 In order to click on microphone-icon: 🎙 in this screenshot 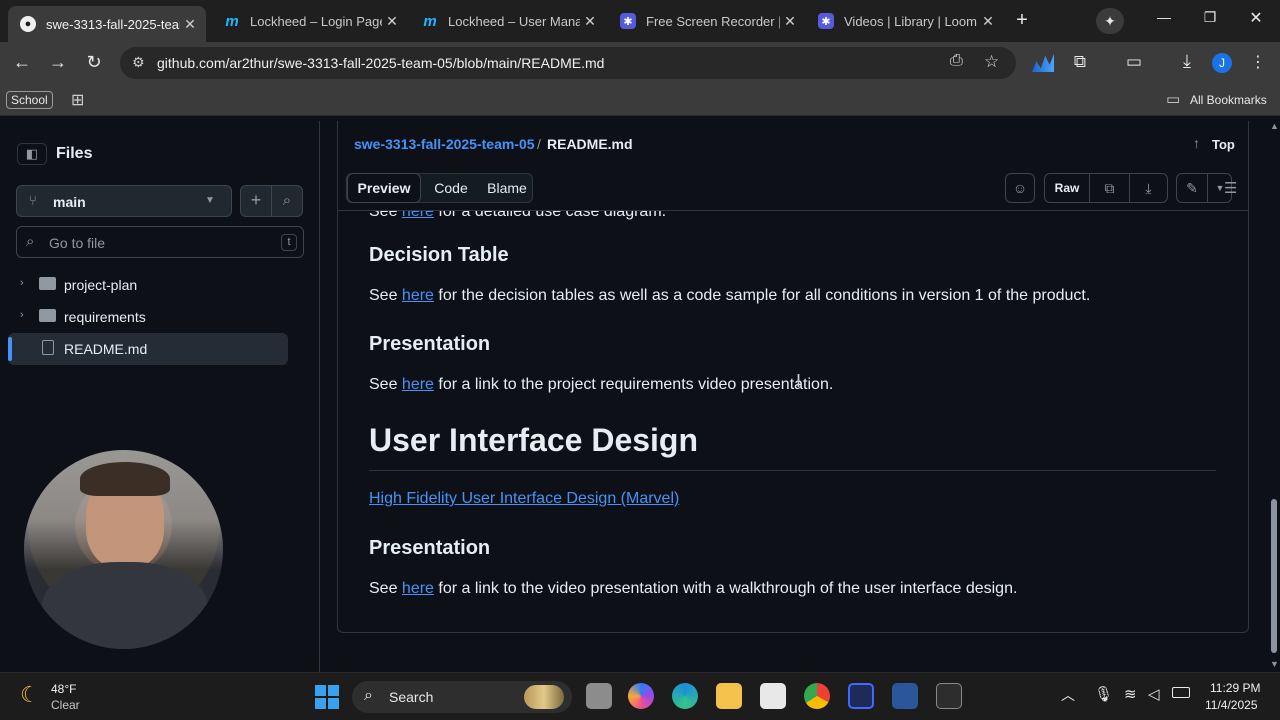, I will do `click(1103, 694)`.